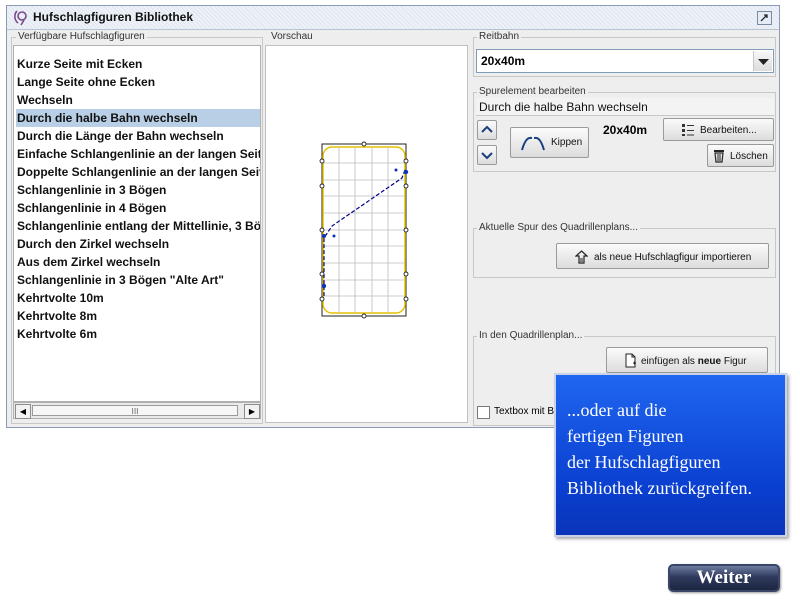 The height and width of the screenshot is (600, 800). What do you see at coordinates (567, 142) in the screenshot?
I see `kippen-label: Kippen` at bounding box center [567, 142].